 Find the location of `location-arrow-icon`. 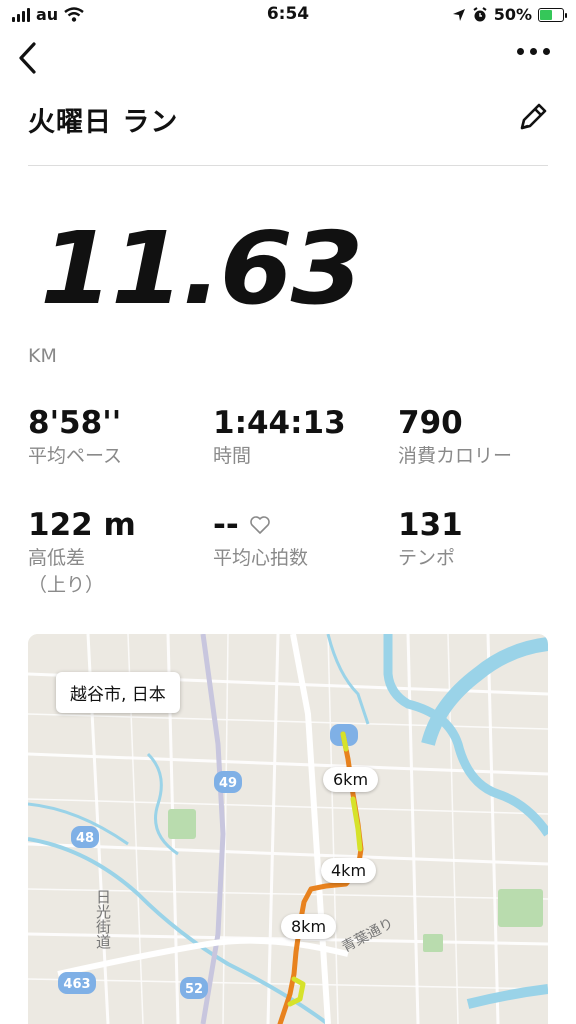

location-arrow-icon is located at coordinates (458, 14).